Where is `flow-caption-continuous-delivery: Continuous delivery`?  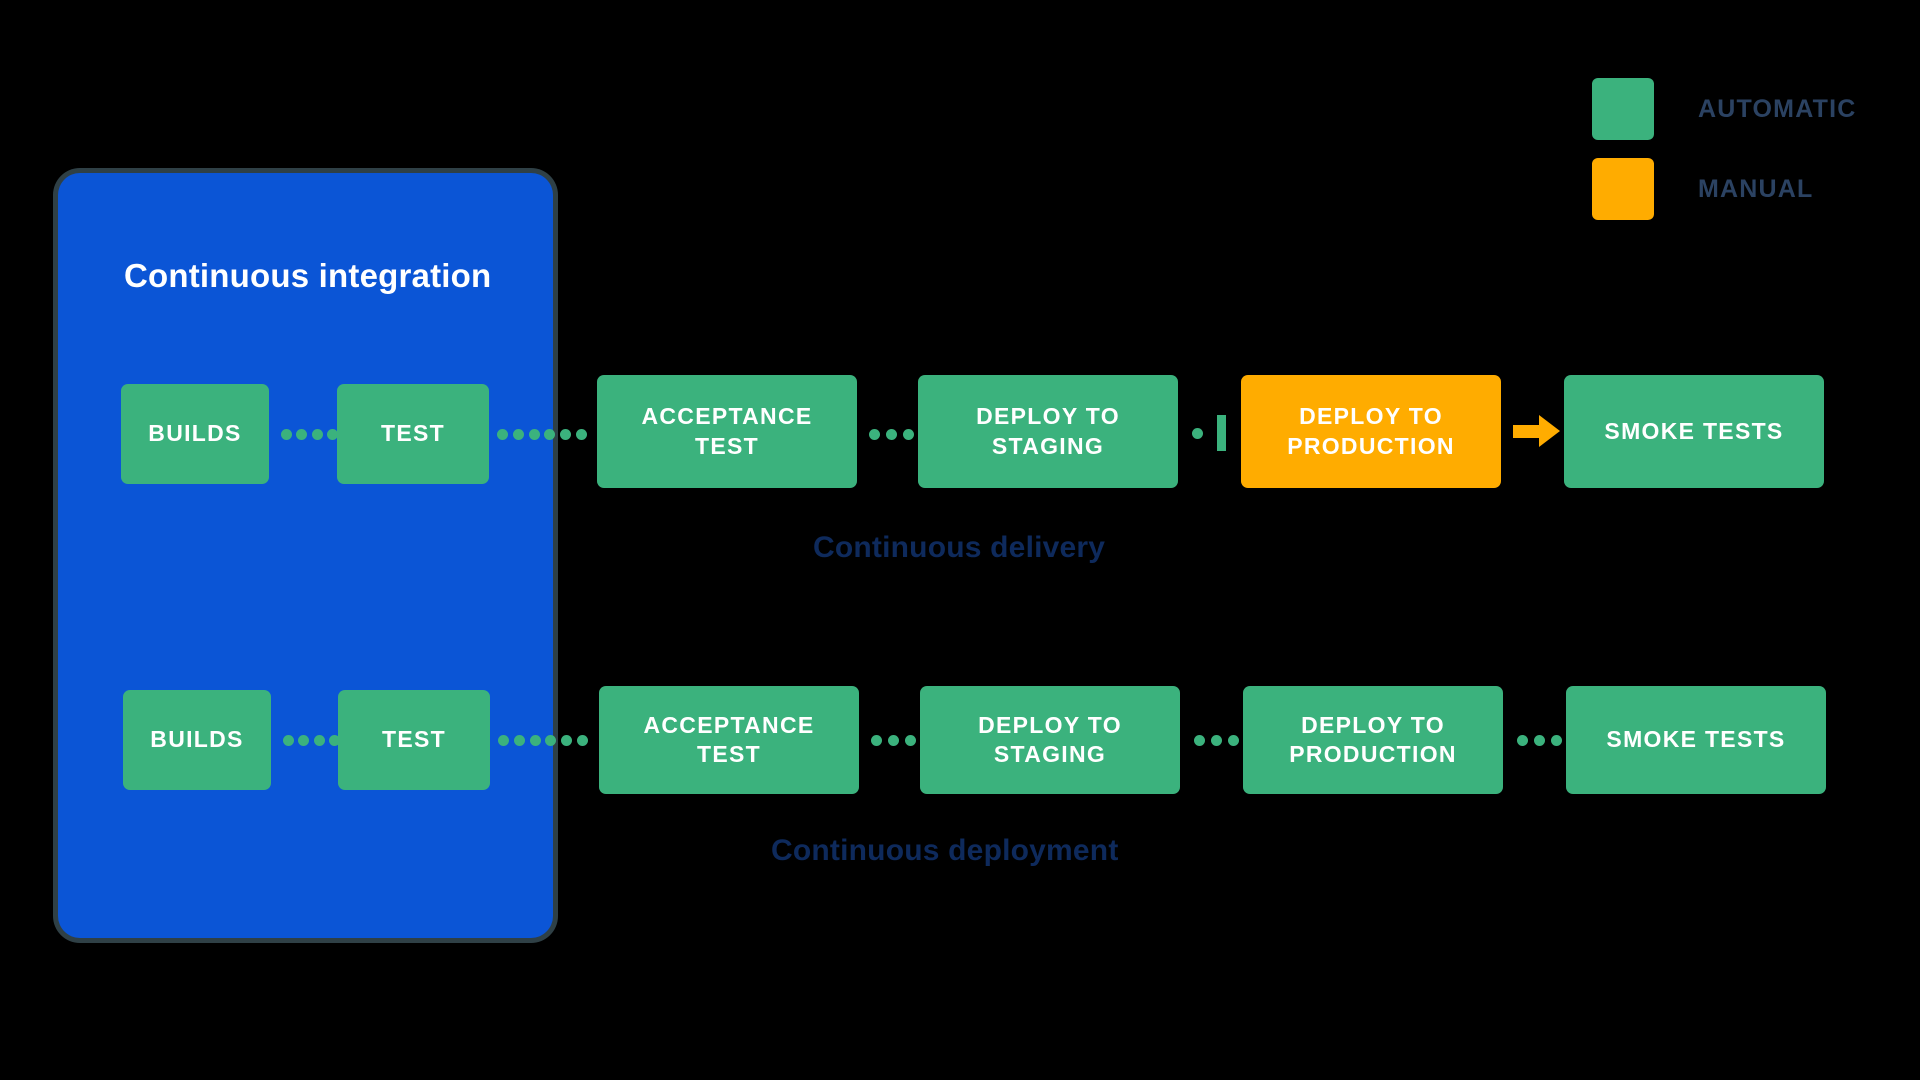
flow-caption-continuous-delivery: Continuous delivery is located at coordinates (959, 547).